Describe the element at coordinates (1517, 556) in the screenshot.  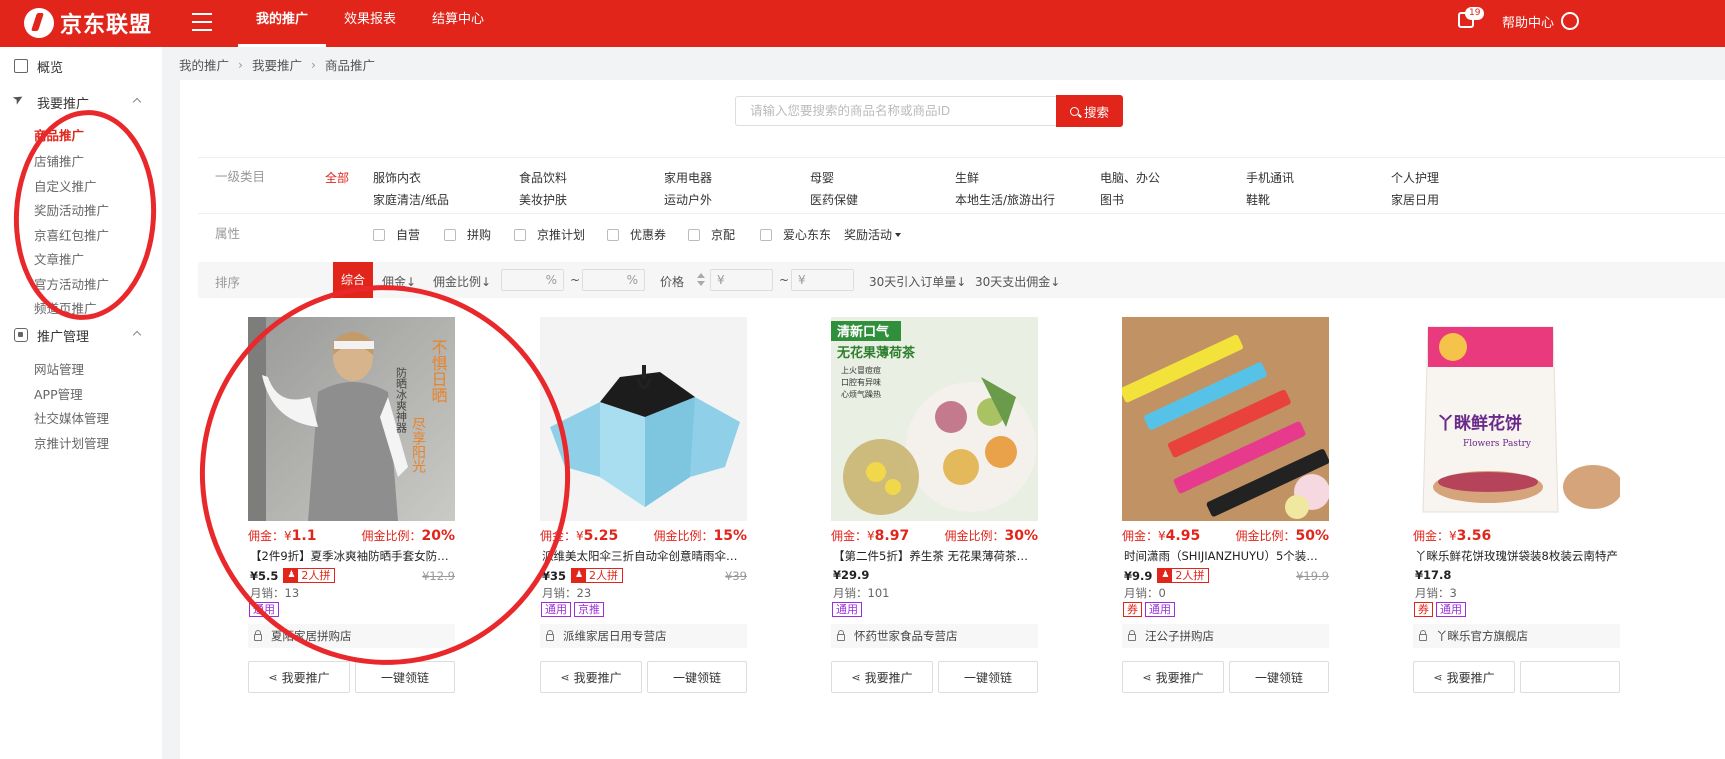
I see `product-title: 丫眯乐鲜花饼玫瑰饼袋装8枚装云南特产` at that location.